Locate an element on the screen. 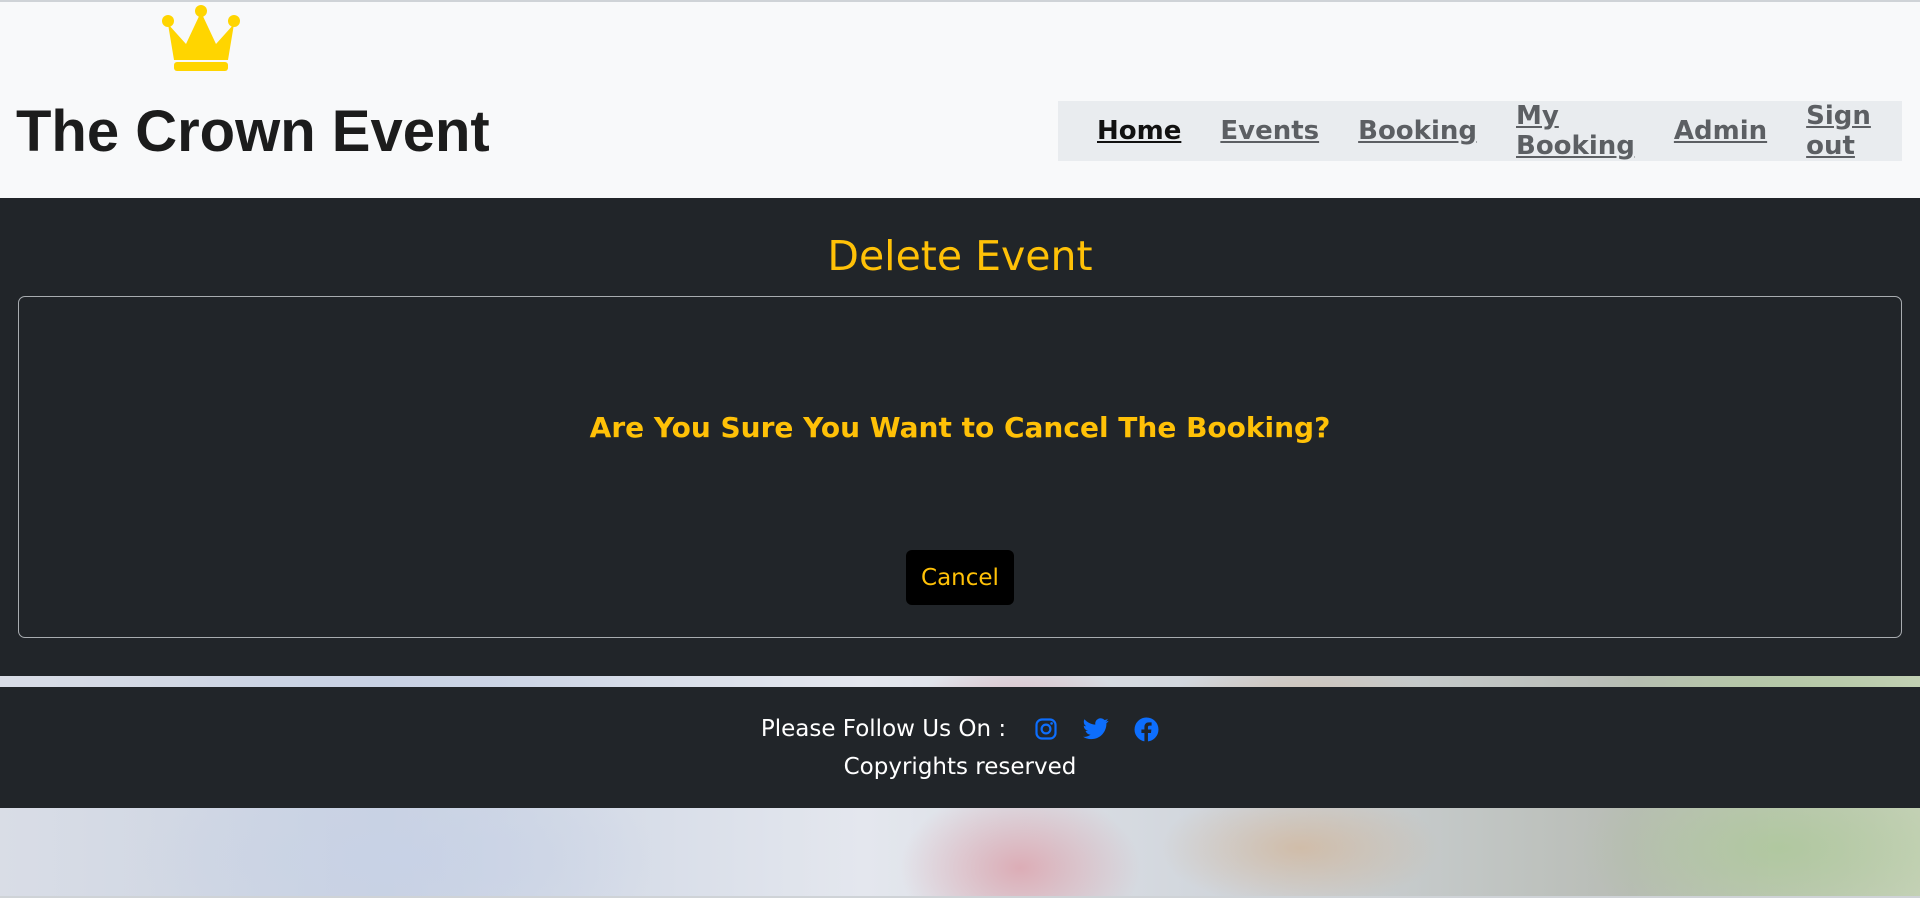 The image size is (1920, 898). nav-admin: Admin is located at coordinates (1720, 131).